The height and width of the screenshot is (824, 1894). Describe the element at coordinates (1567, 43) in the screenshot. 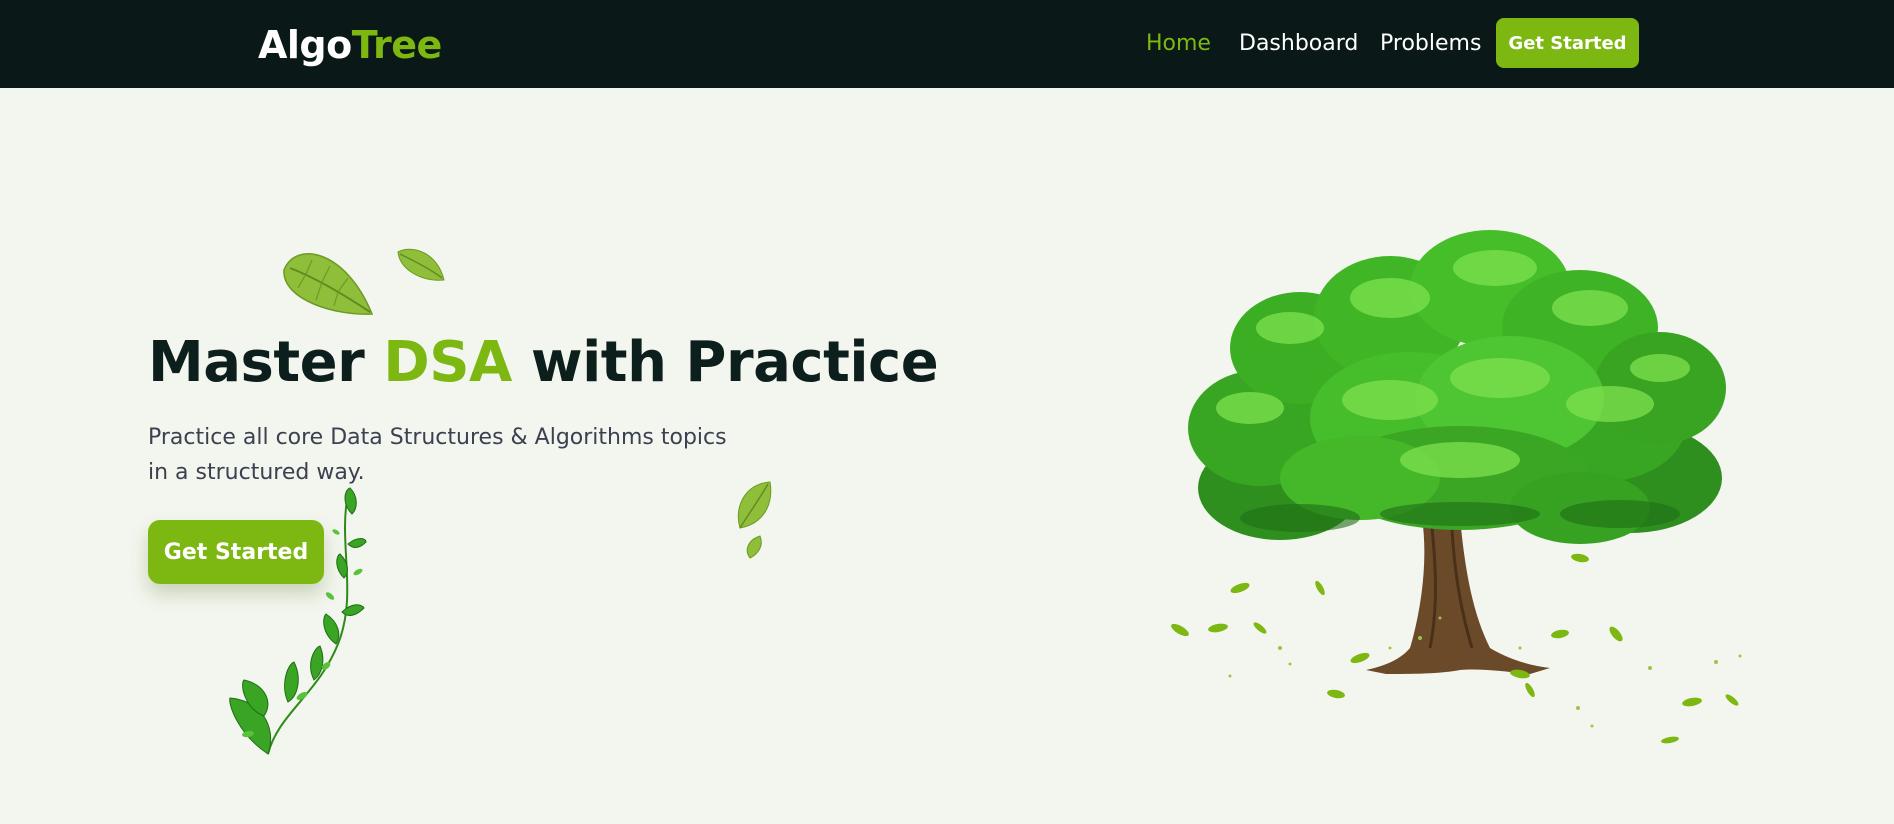

I see `nav-get-started-button: Get Started` at that location.